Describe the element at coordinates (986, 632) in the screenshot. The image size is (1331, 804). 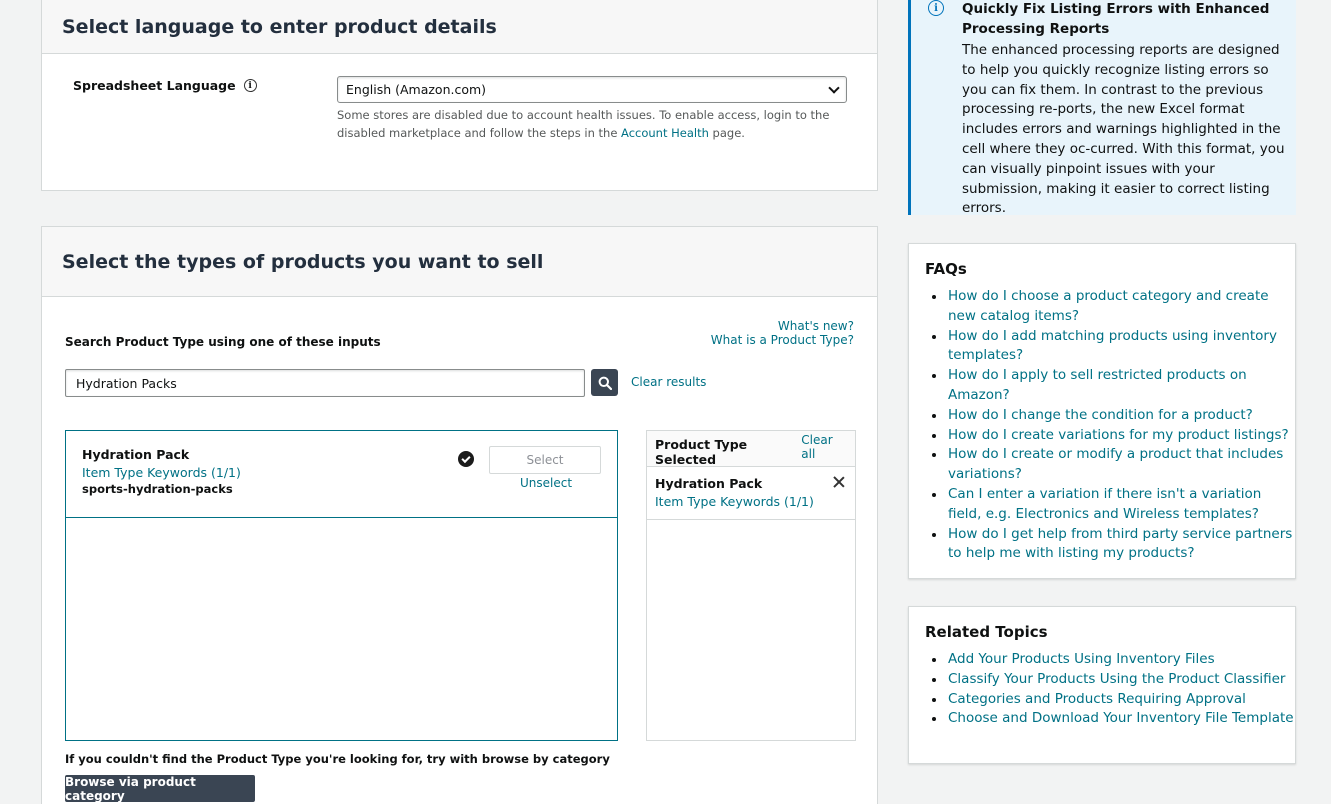
I see `related-topics-title: Related Topics` at that location.